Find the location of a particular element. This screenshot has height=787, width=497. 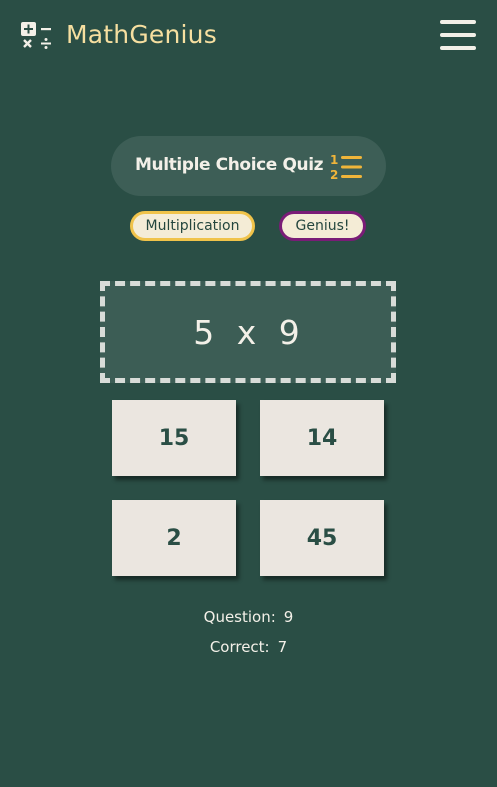

hamburger-menu-icon is located at coordinates (458, 36).